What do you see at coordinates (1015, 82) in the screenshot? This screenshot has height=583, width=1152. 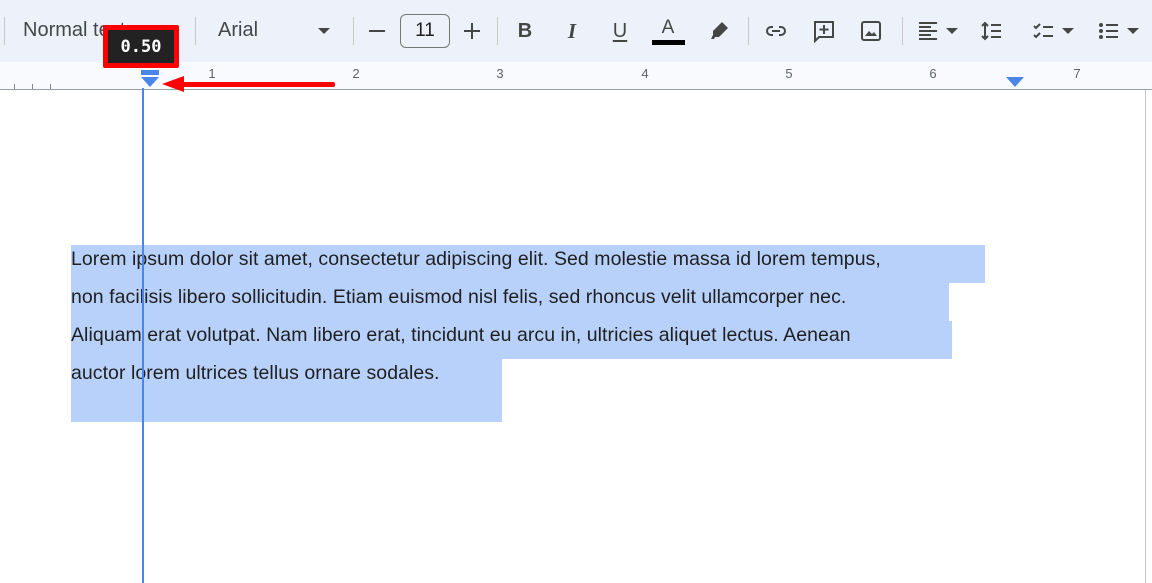 I see `right-indent-handle` at bounding box center [1015, 82].